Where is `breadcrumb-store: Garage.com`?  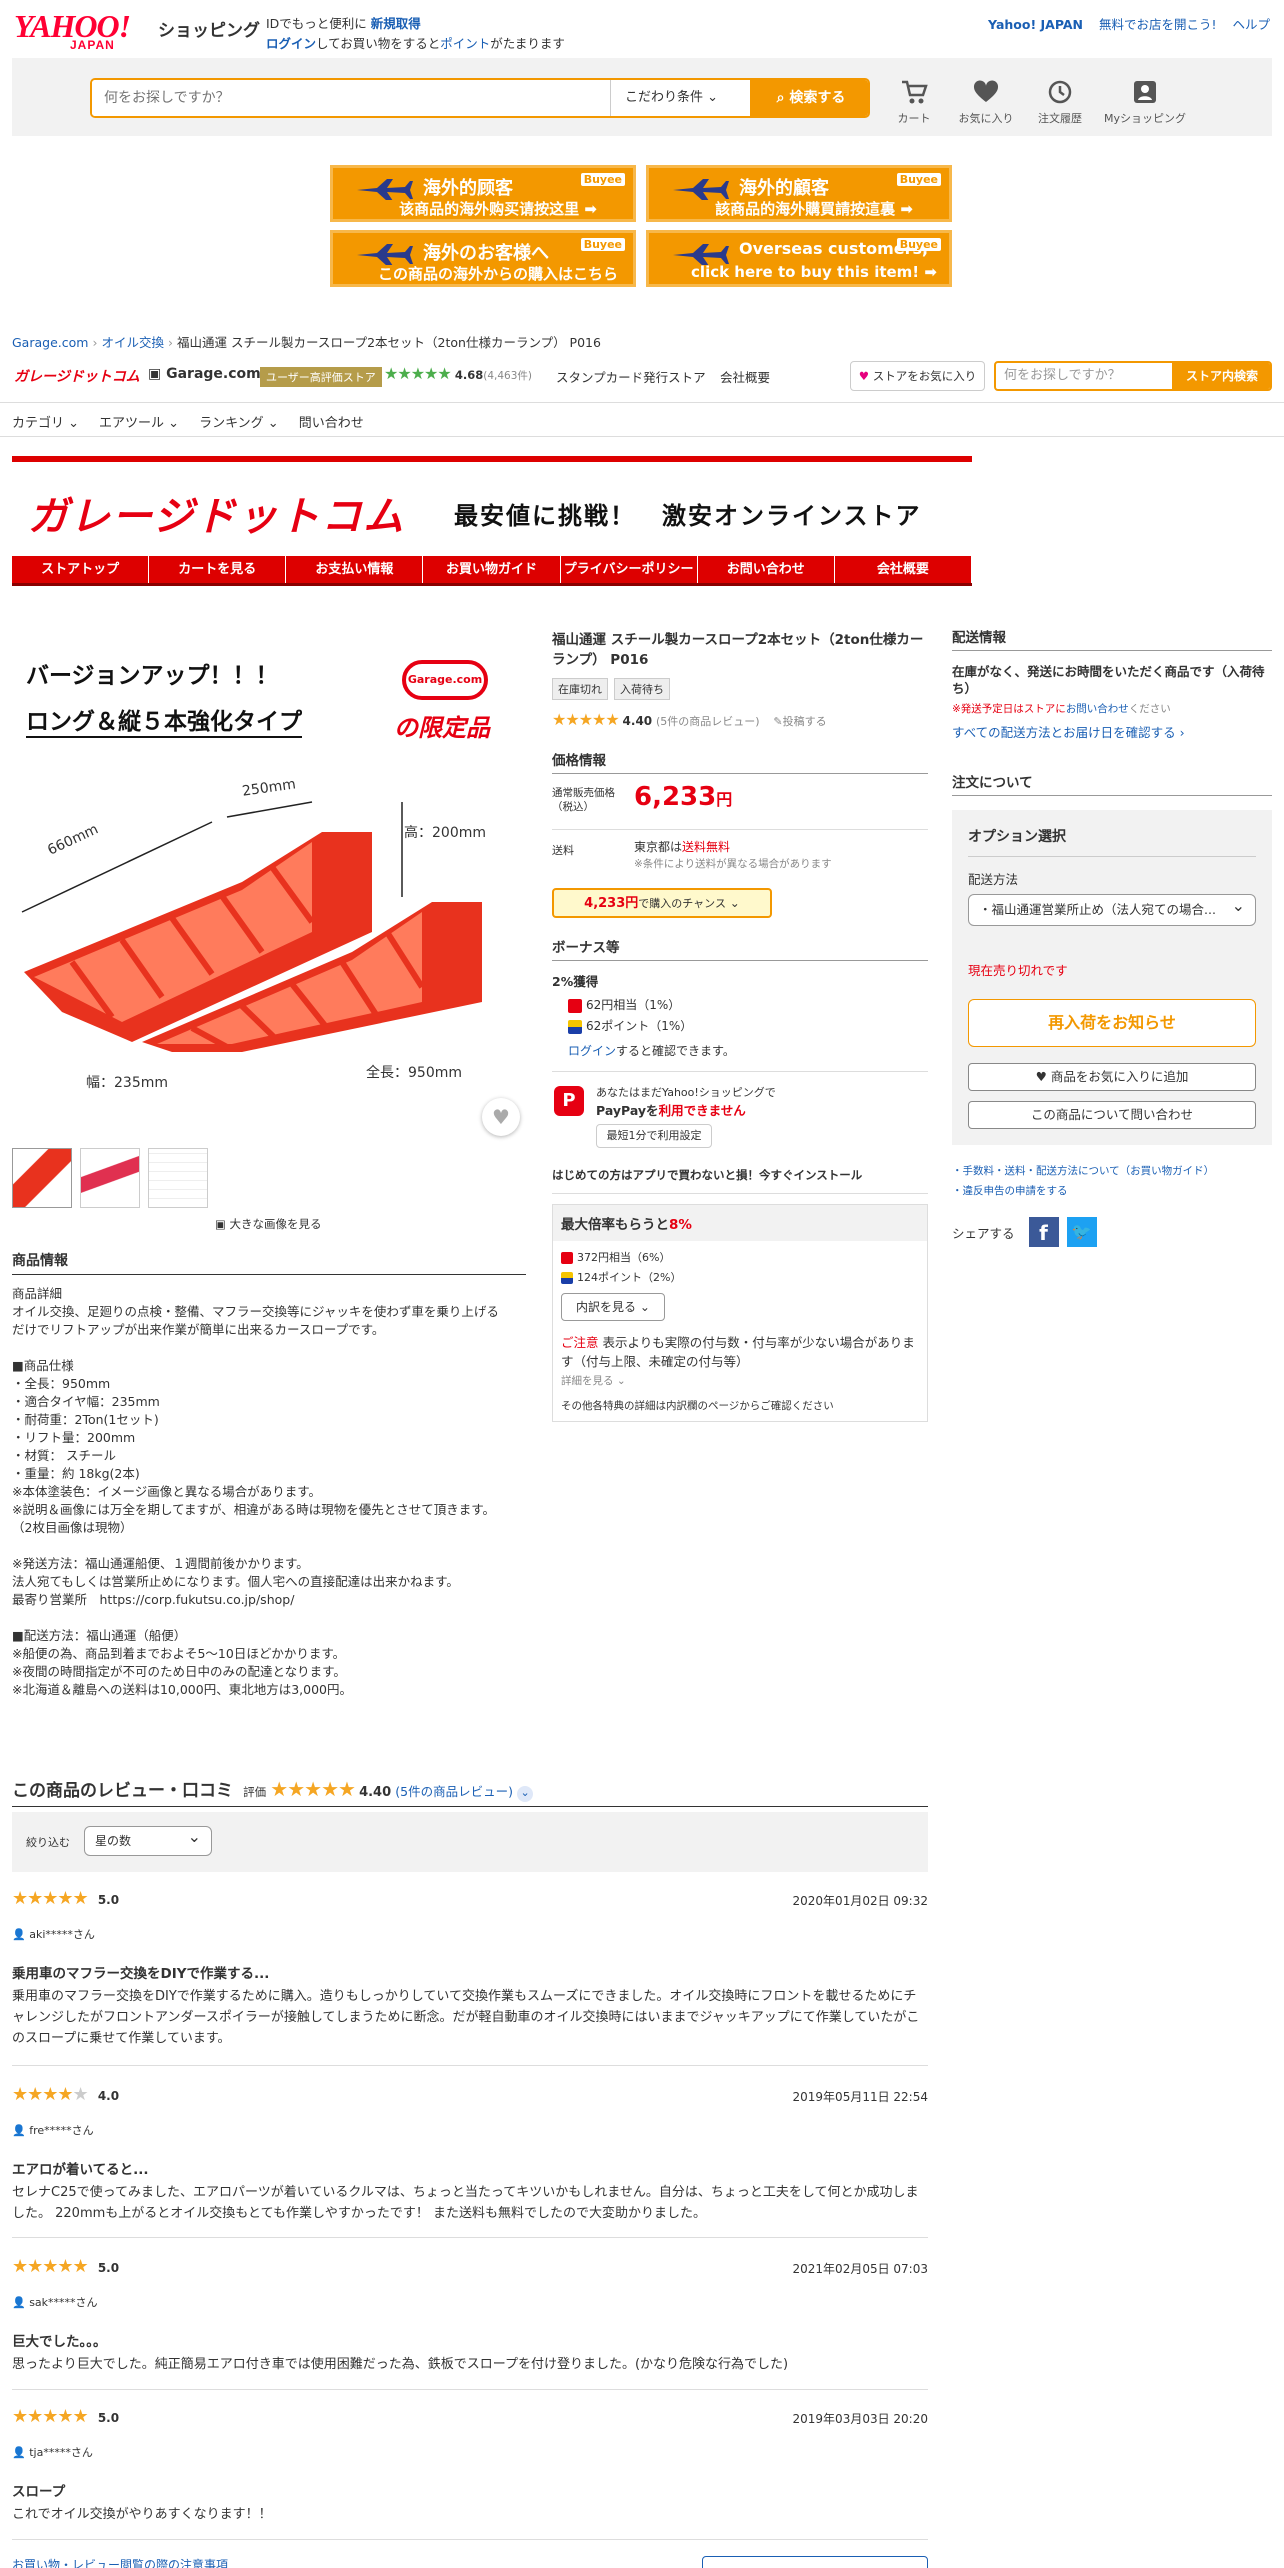 breadcrumb-store: Garage.com is located at coordinates (50, 342).